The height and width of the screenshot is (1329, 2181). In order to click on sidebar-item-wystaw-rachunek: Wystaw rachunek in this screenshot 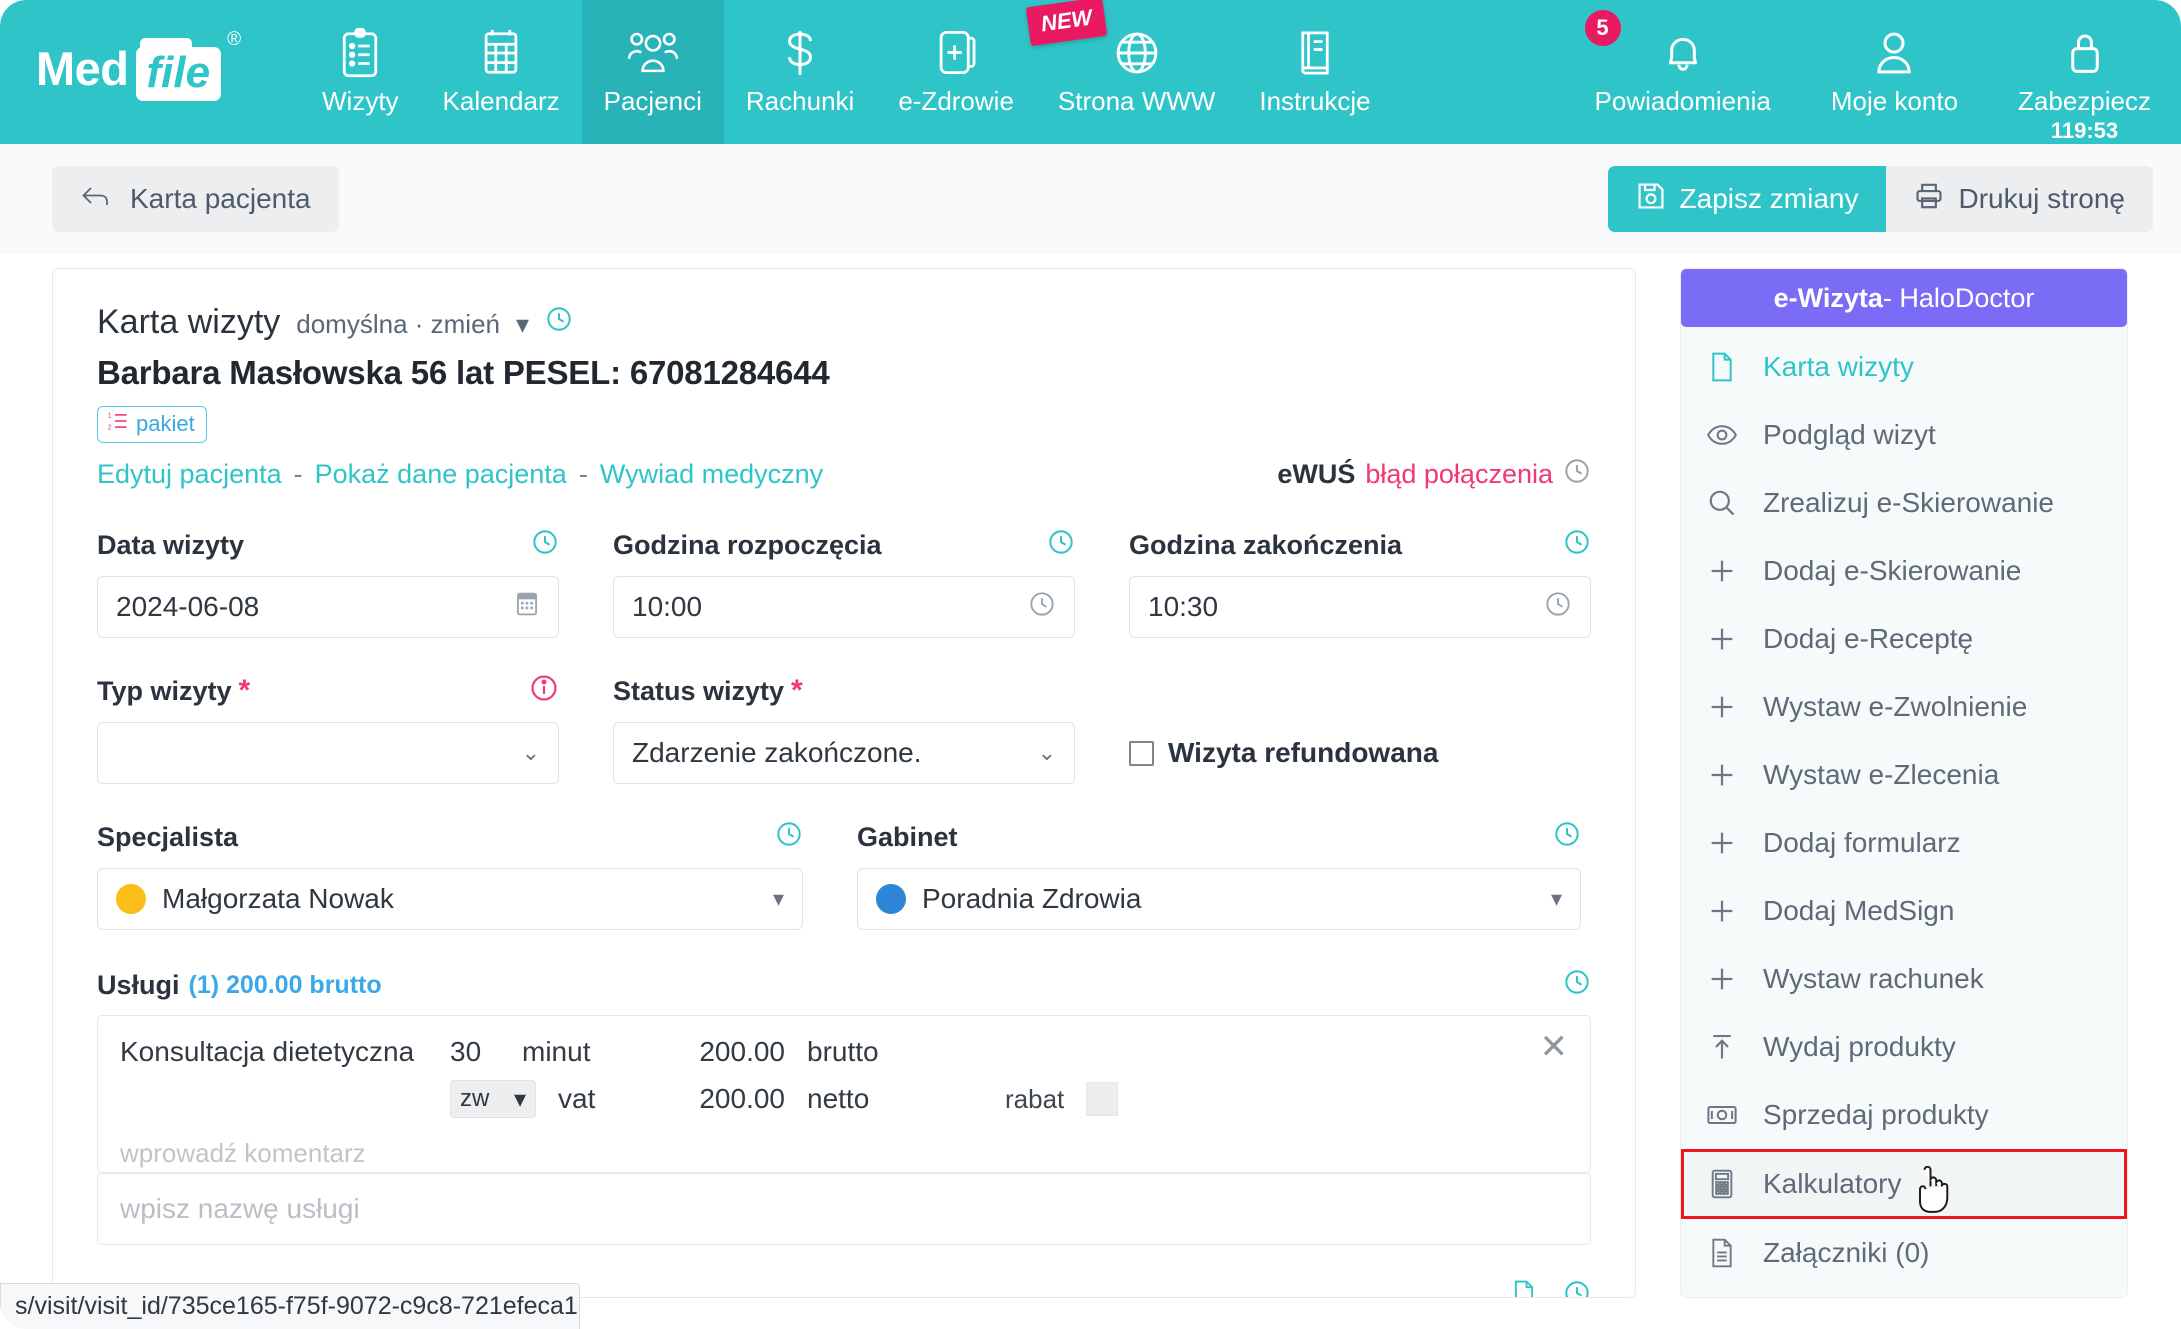, I will do `click(1904, 979)`.